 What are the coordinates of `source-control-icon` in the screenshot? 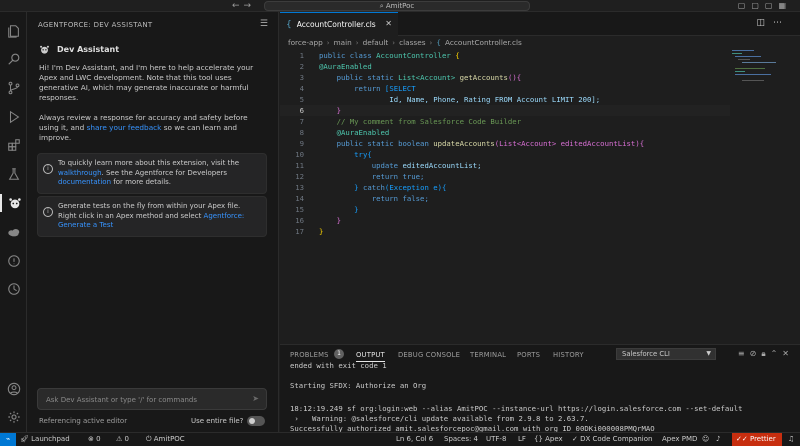 It's located at (13, 88).